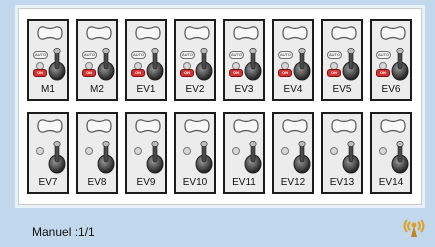 The width and height of the screenshot is (435, 247). I want to click on switch-label: EV2, so click(195, 89).